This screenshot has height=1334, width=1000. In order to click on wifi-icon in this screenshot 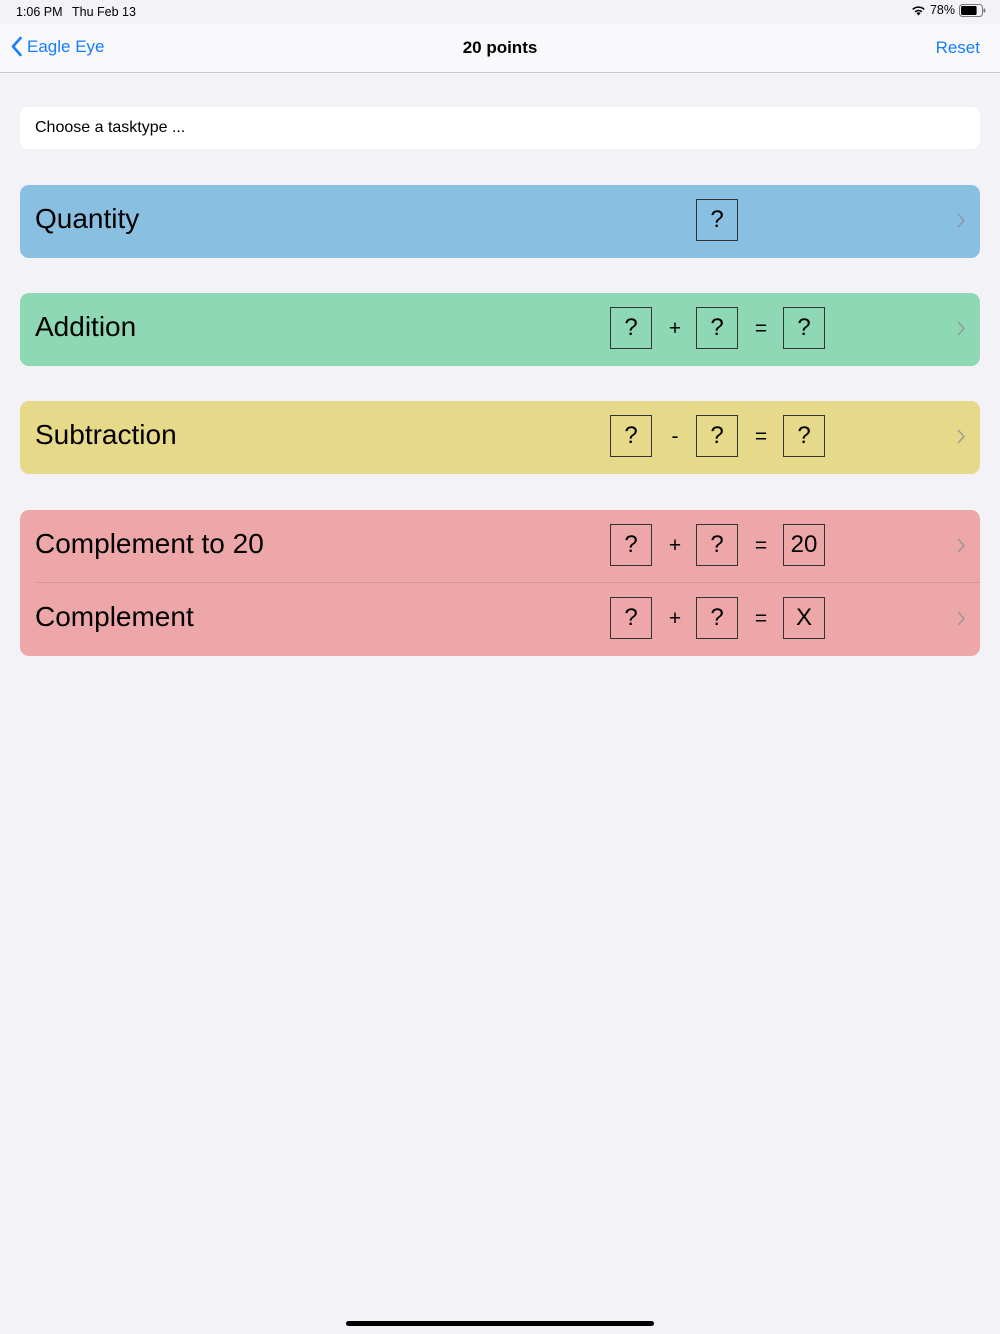, I will do `click(918, 10)`.